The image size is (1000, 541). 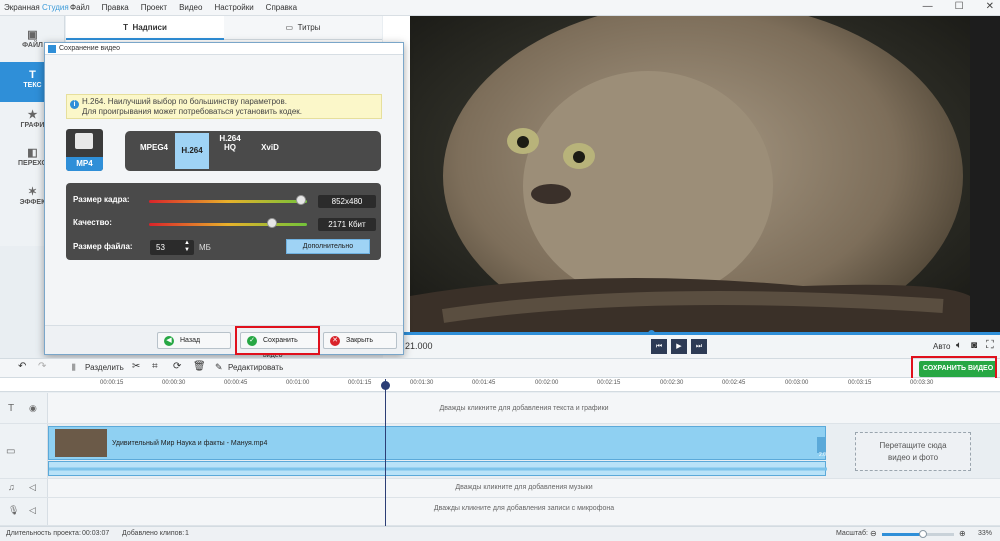 What do you see at coordinates (24, 488) in the screenshot?
I see `music-track-header: ♫ ◁` at bounding box center [24, 488].